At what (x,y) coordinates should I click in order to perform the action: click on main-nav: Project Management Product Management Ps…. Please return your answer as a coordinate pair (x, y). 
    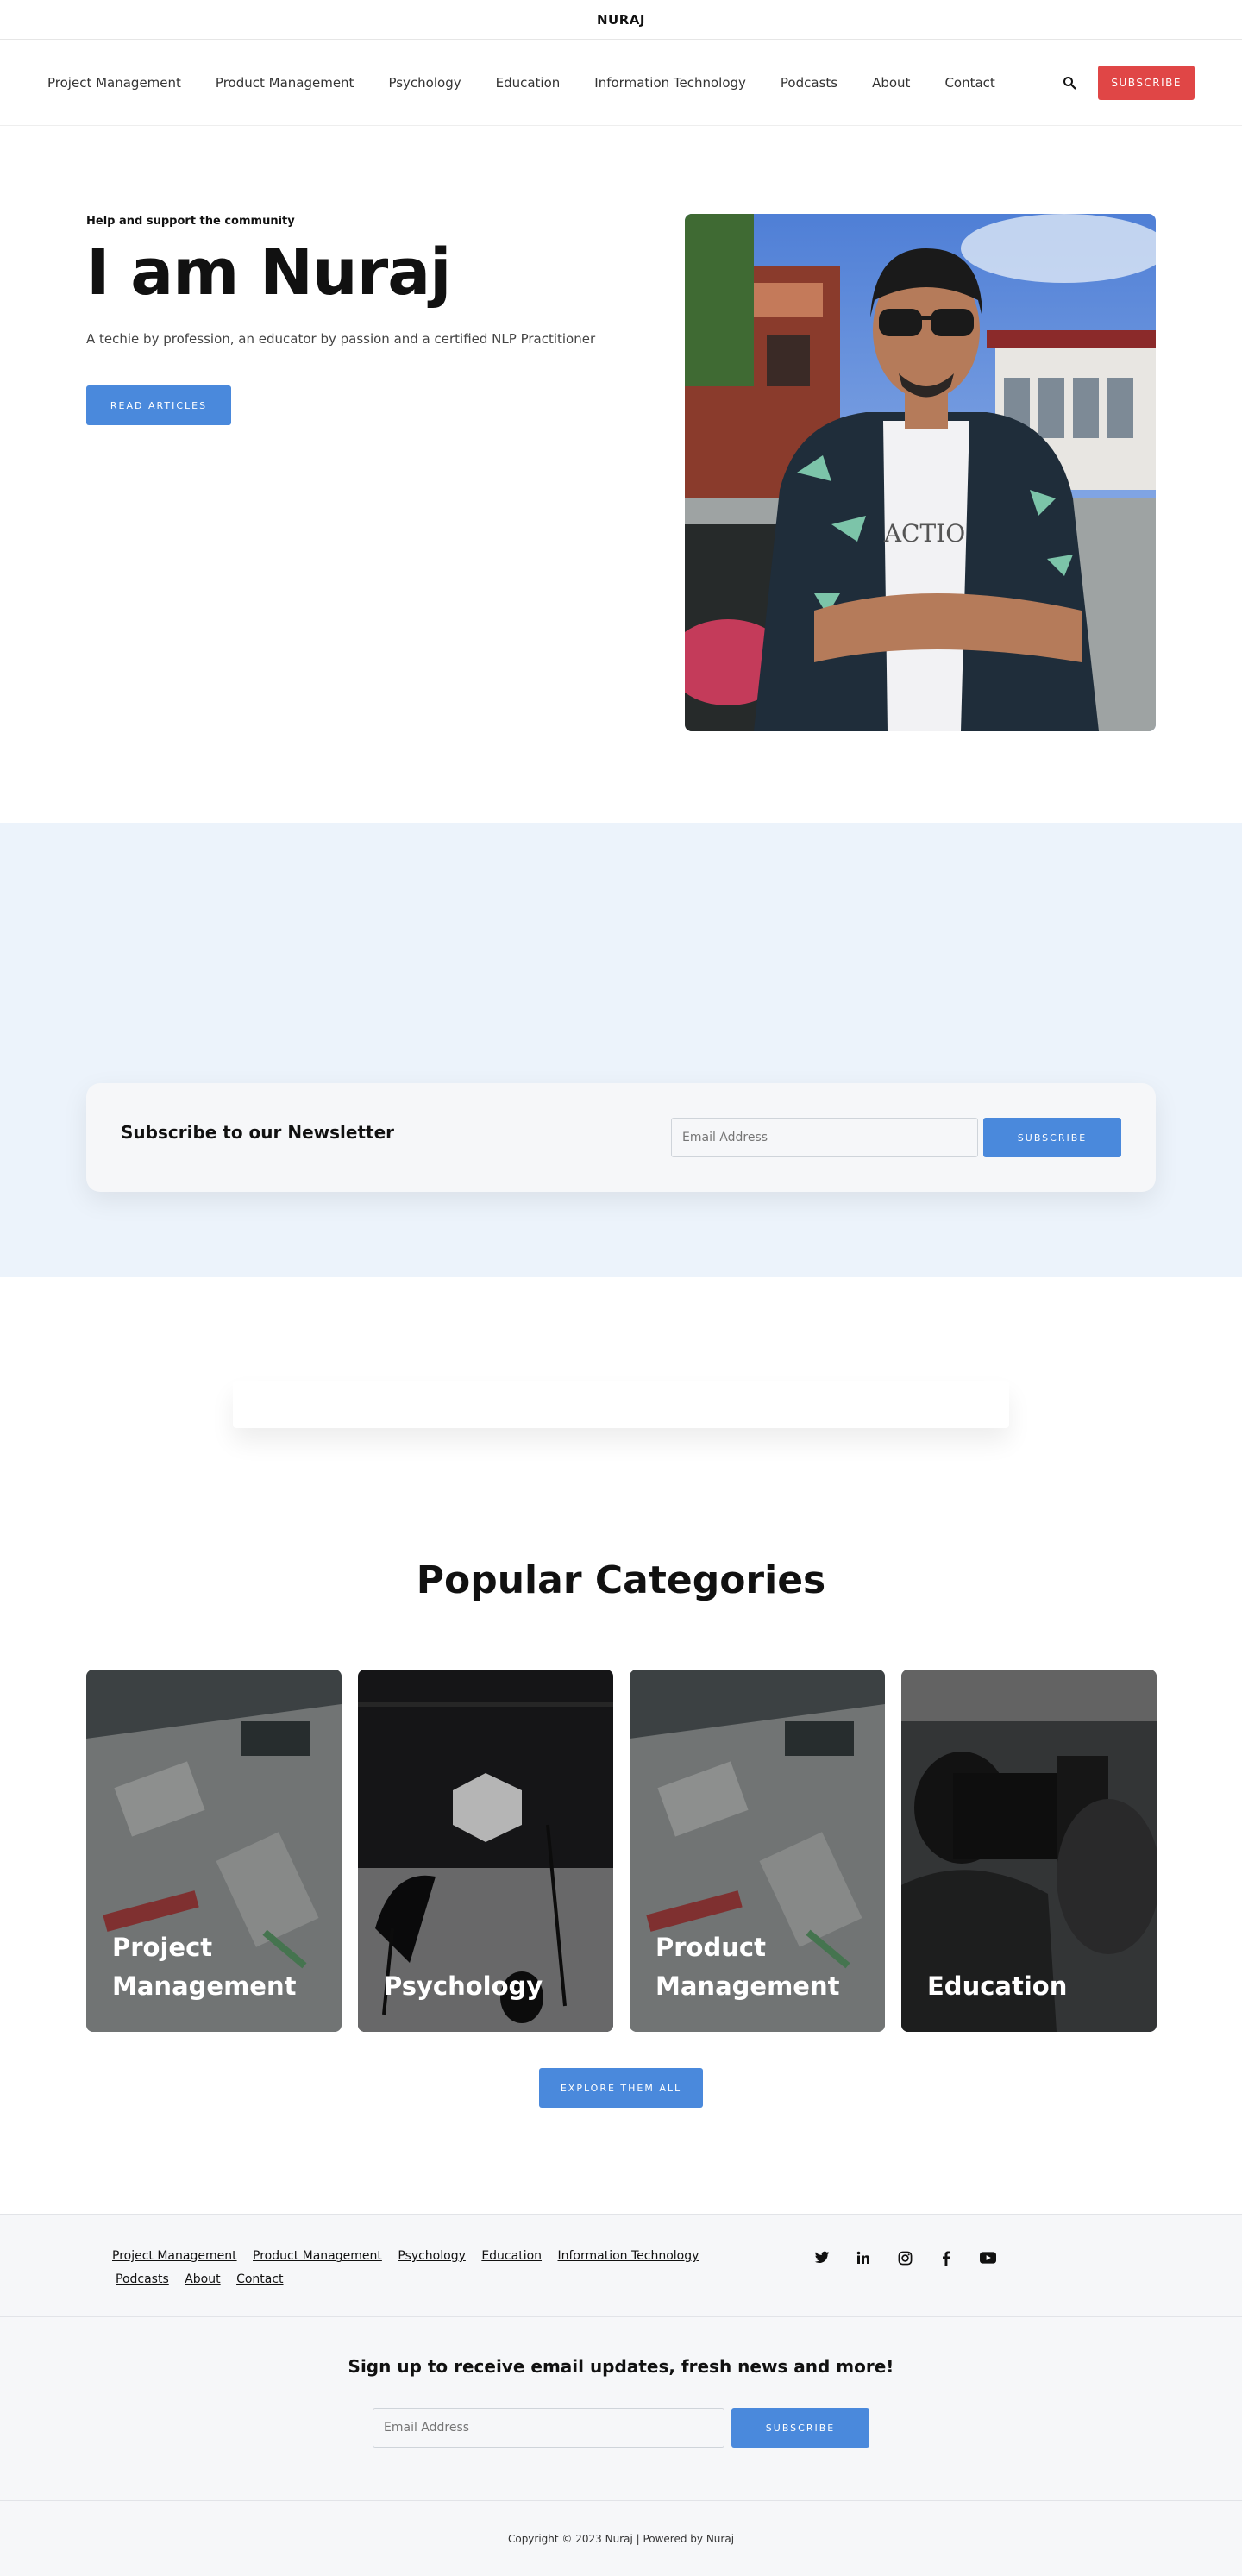
    Looking at the image, I should click on (621, 83).